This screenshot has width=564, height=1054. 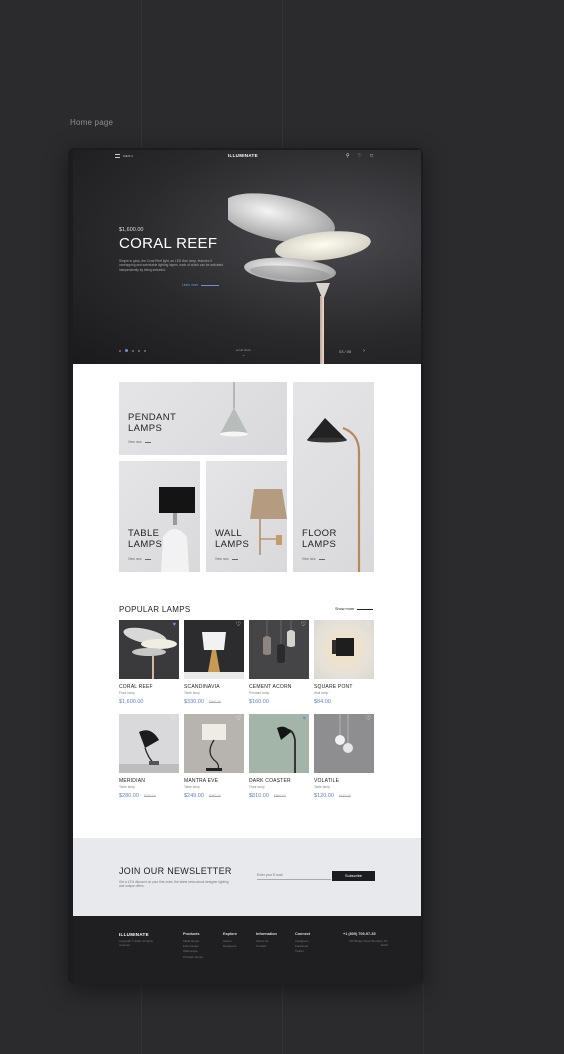 What do you see at coordinates (126, 350) in the screenshot?
I see `slider-dot-active` at bounding box center [126, 350].